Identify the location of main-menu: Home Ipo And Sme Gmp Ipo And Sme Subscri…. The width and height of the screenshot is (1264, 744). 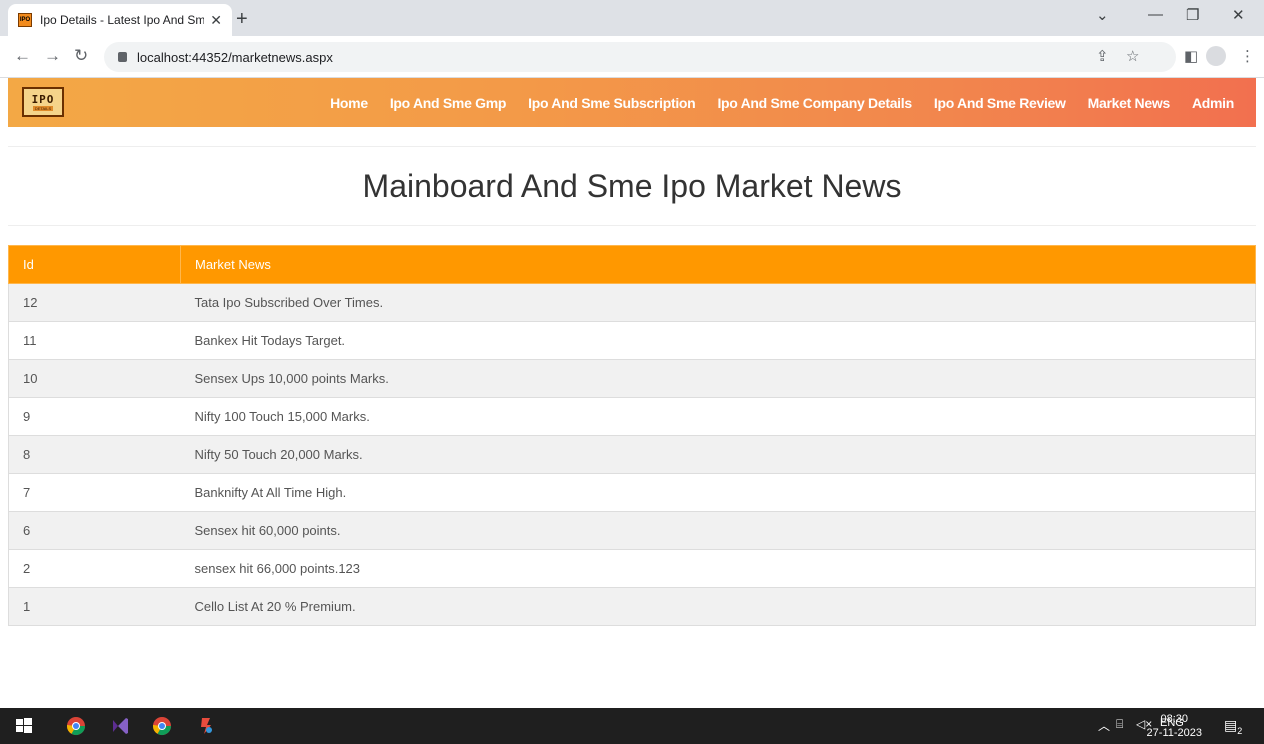
(782, 102).